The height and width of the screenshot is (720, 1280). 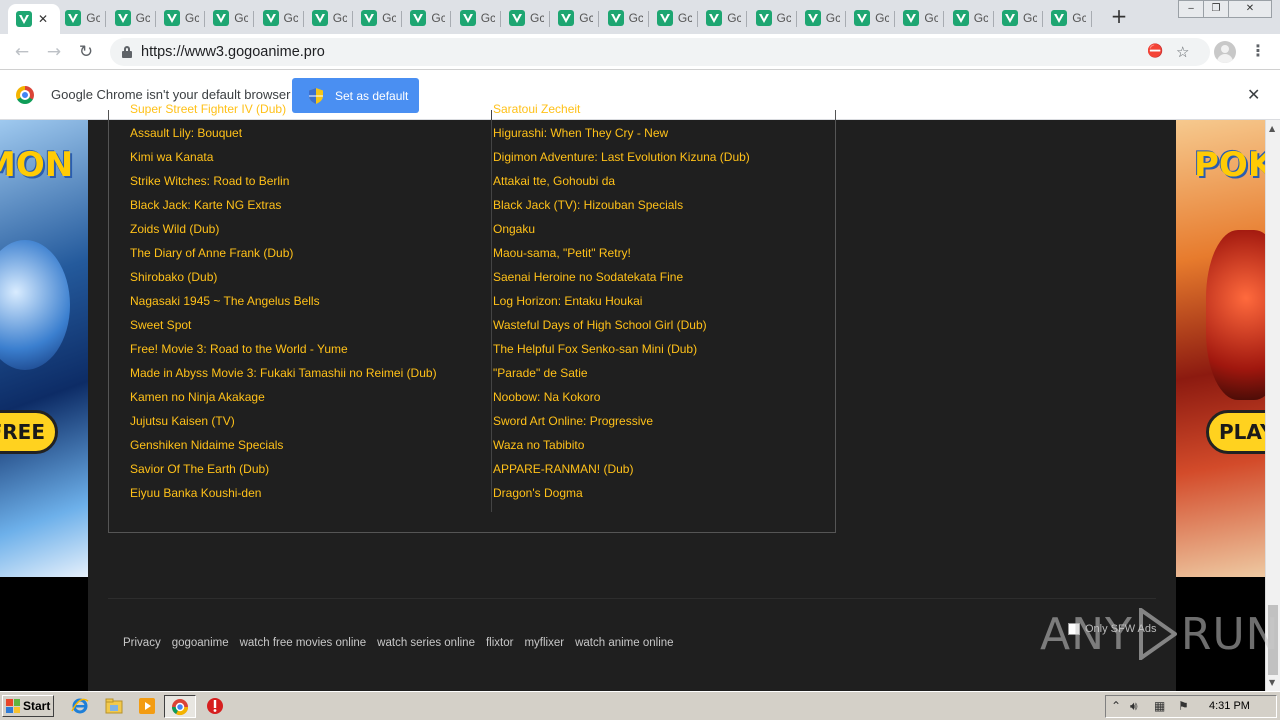 I want to click on file-explorer-icon, so click(x=114, y=706).